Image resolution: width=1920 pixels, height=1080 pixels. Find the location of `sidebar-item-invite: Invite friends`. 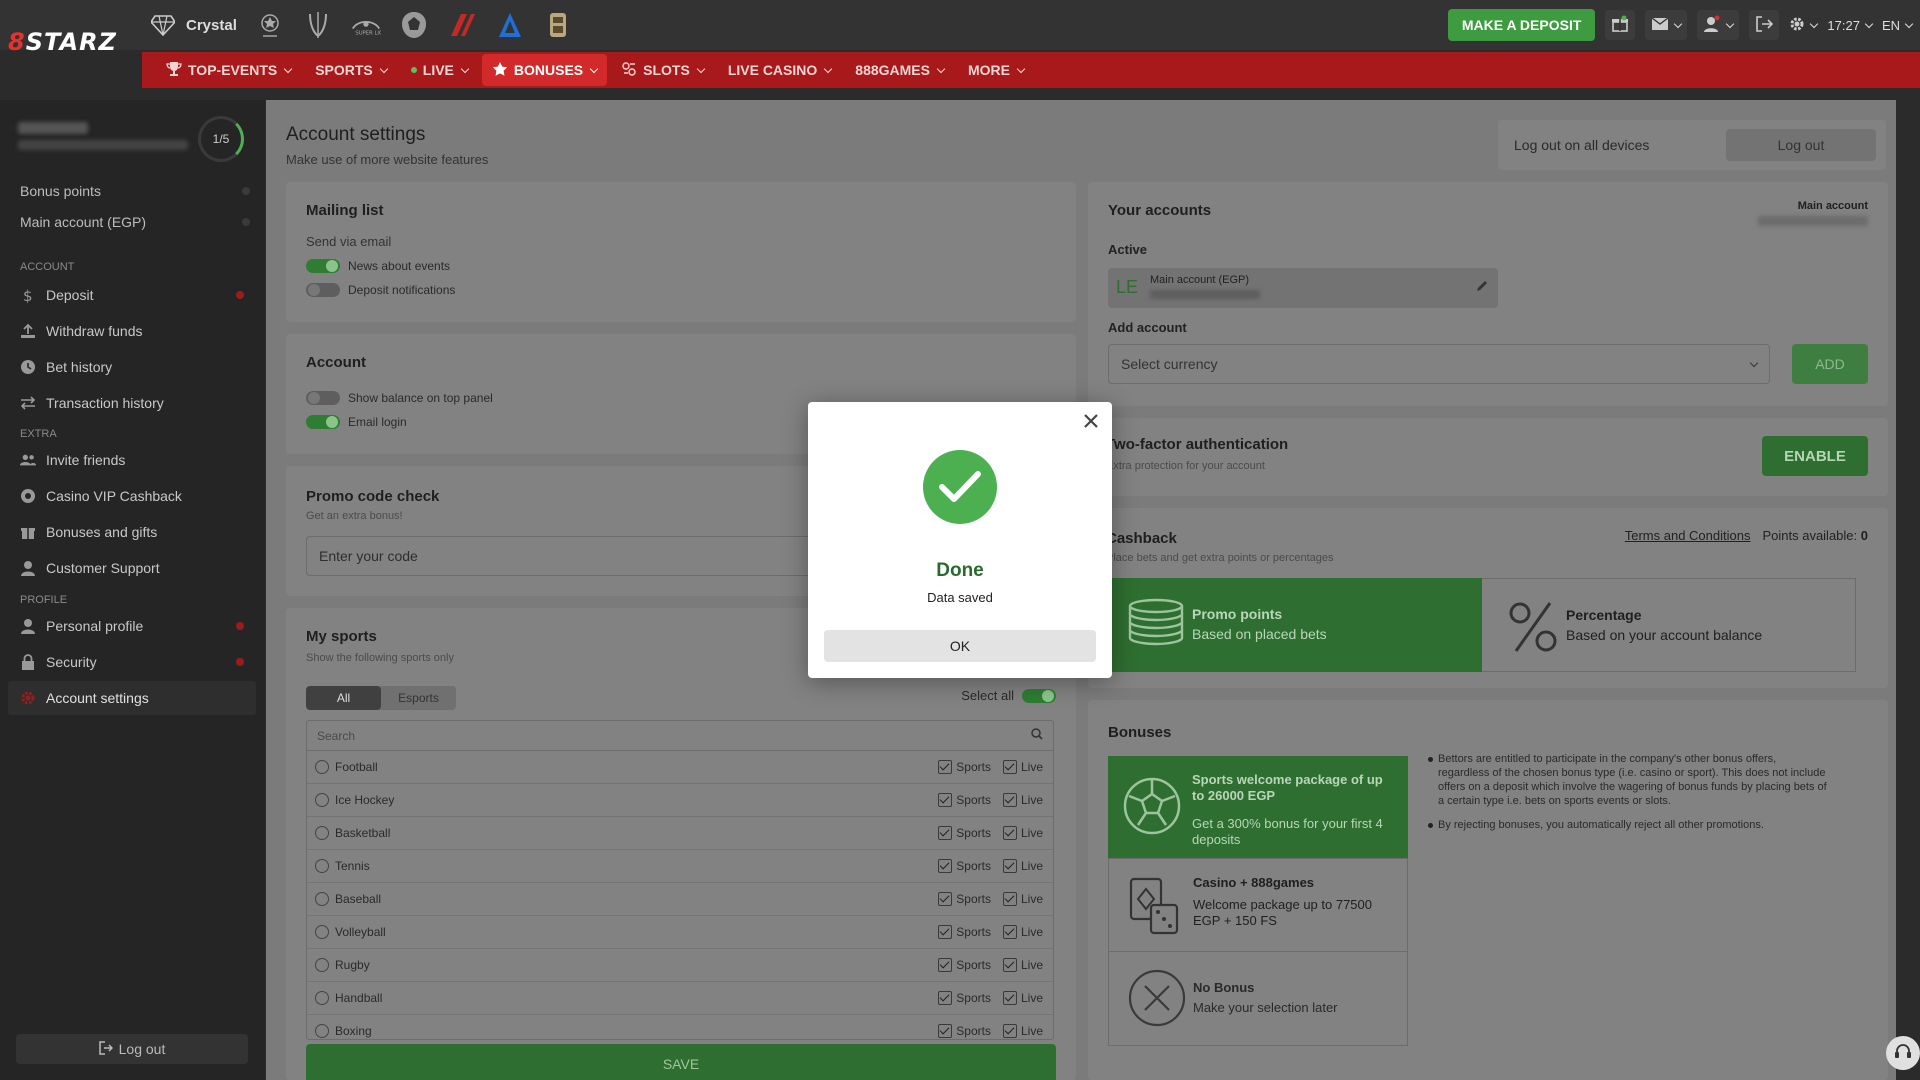

sidebar-item-invite: Invite friends is located at coordinates (132, 460).